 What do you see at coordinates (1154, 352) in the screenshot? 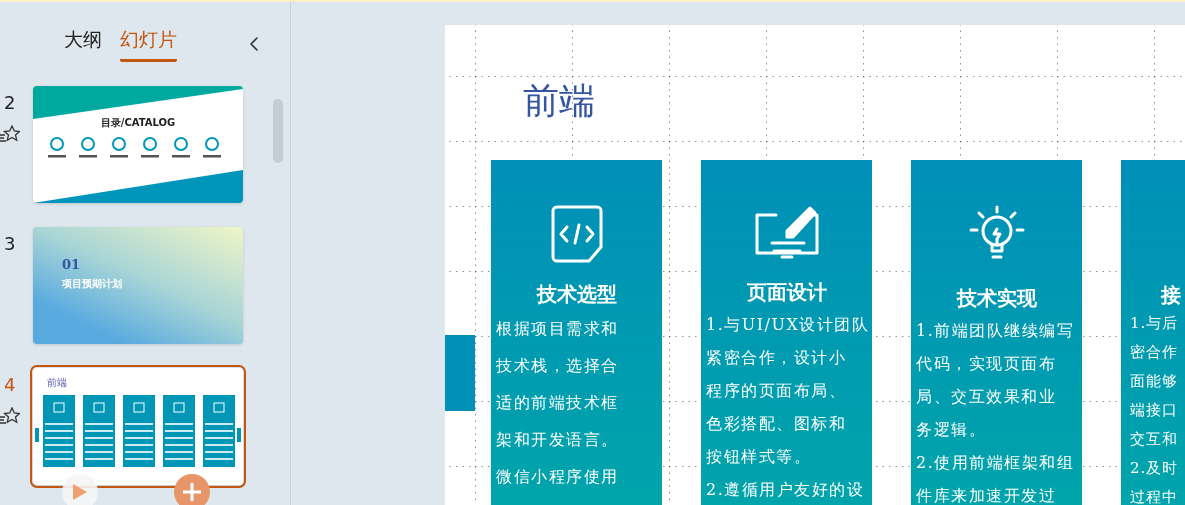
I see `card-text-line: 密合作` at bounding box center [1154, 352].